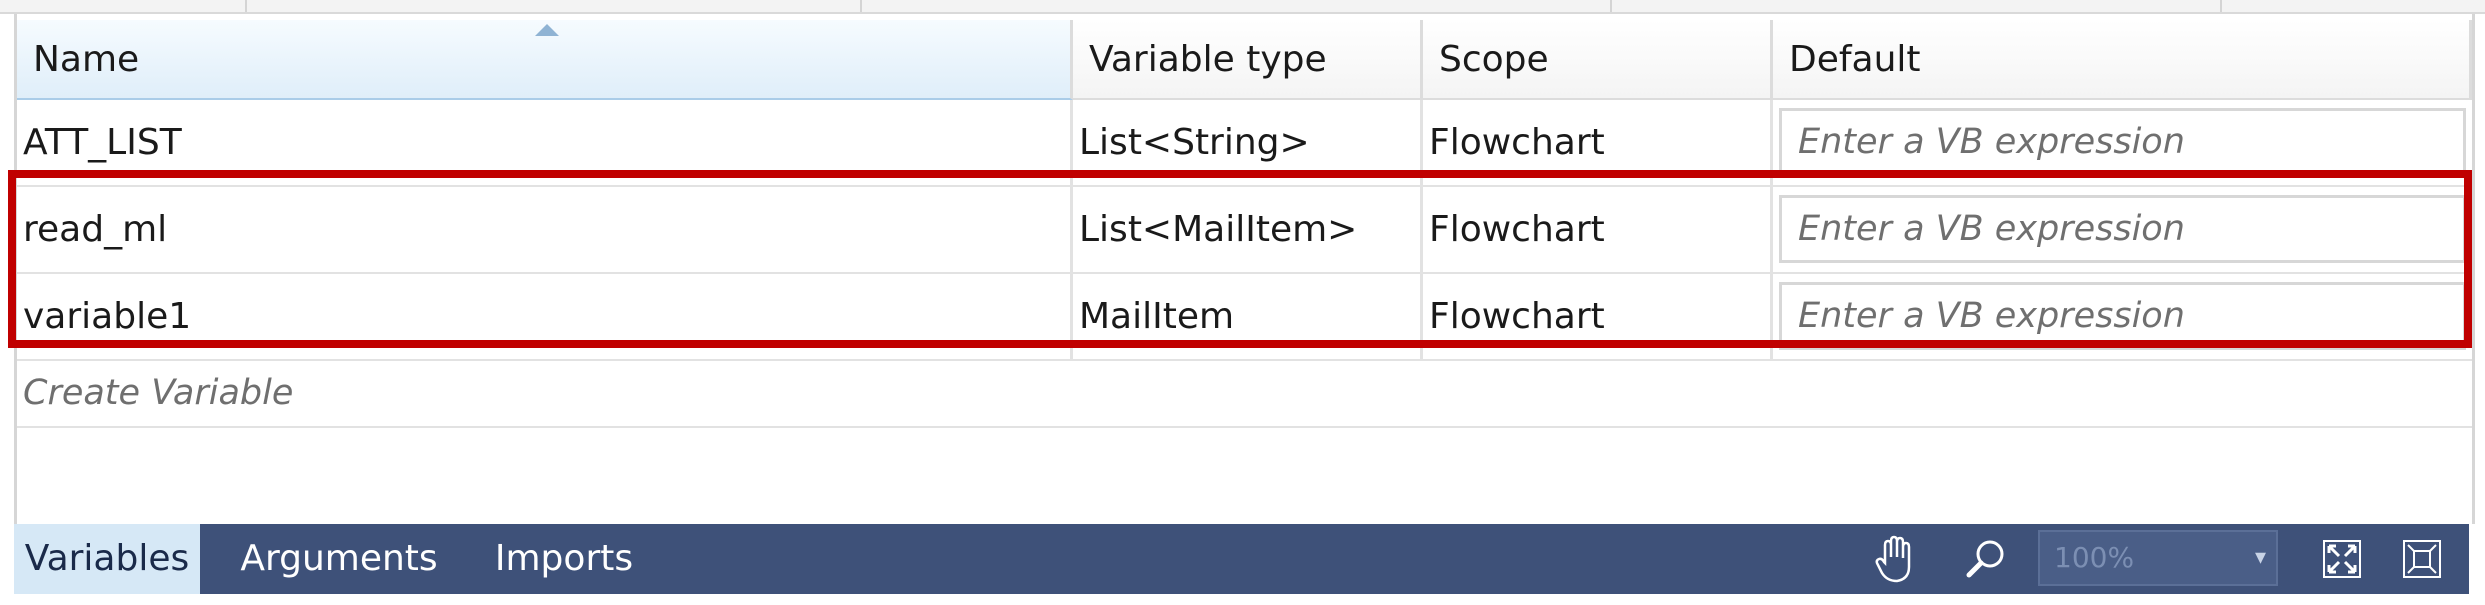 Image resolution: width=2485 pixels, height=605 pixels. Describe the element at coordinates (545, 316) in the screenshot. I see `variable-name-cell: variable1` at that location.